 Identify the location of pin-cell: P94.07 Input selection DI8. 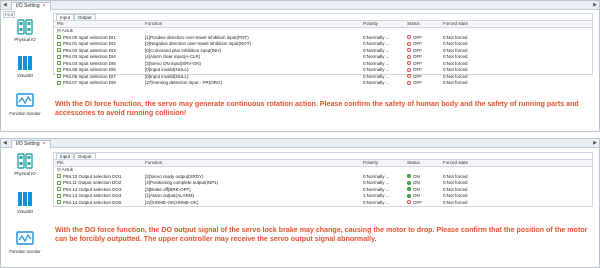
(98, 83).